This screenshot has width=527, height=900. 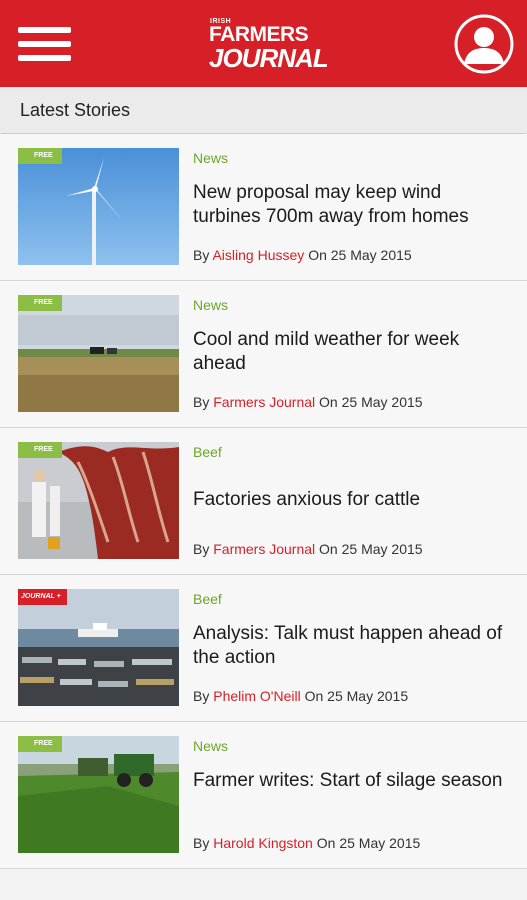 I want to click on story-author: Harold Kingston, so click(x=263, y=843).